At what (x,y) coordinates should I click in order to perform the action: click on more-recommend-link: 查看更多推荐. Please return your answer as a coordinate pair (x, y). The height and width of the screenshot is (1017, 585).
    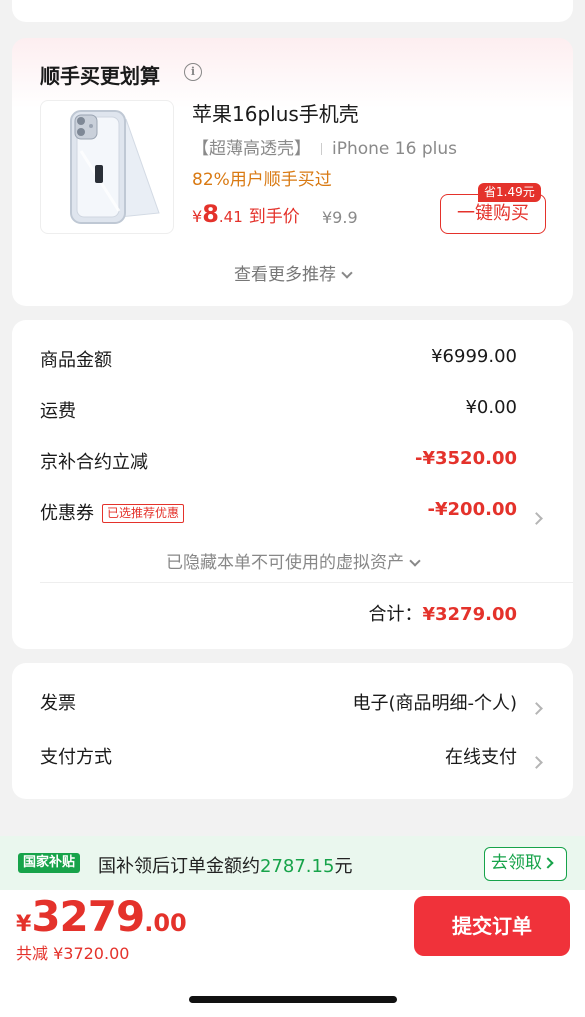
    Looking at the image, I should click on (292, 272).